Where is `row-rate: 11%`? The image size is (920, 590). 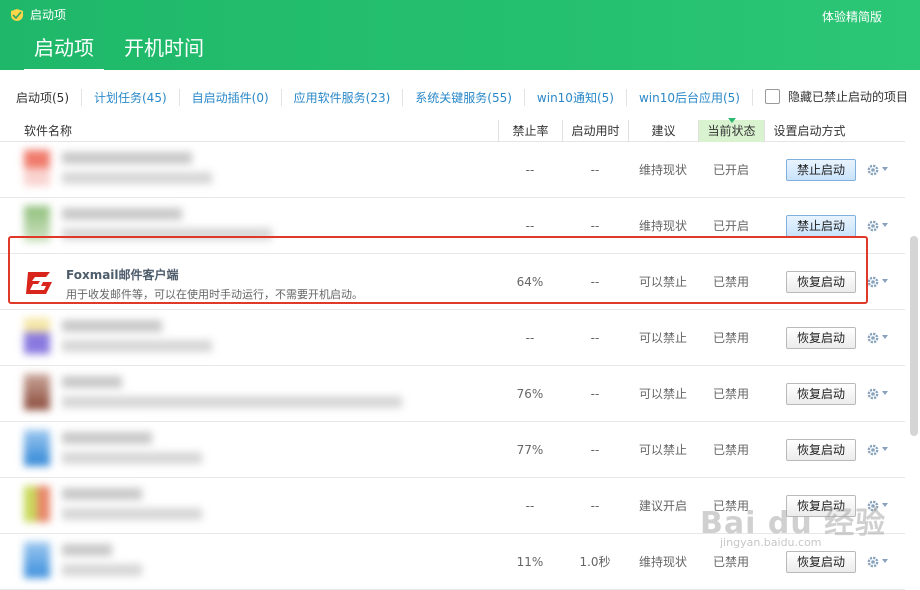
row-rate: 11% is located at coordinates (530, 562).